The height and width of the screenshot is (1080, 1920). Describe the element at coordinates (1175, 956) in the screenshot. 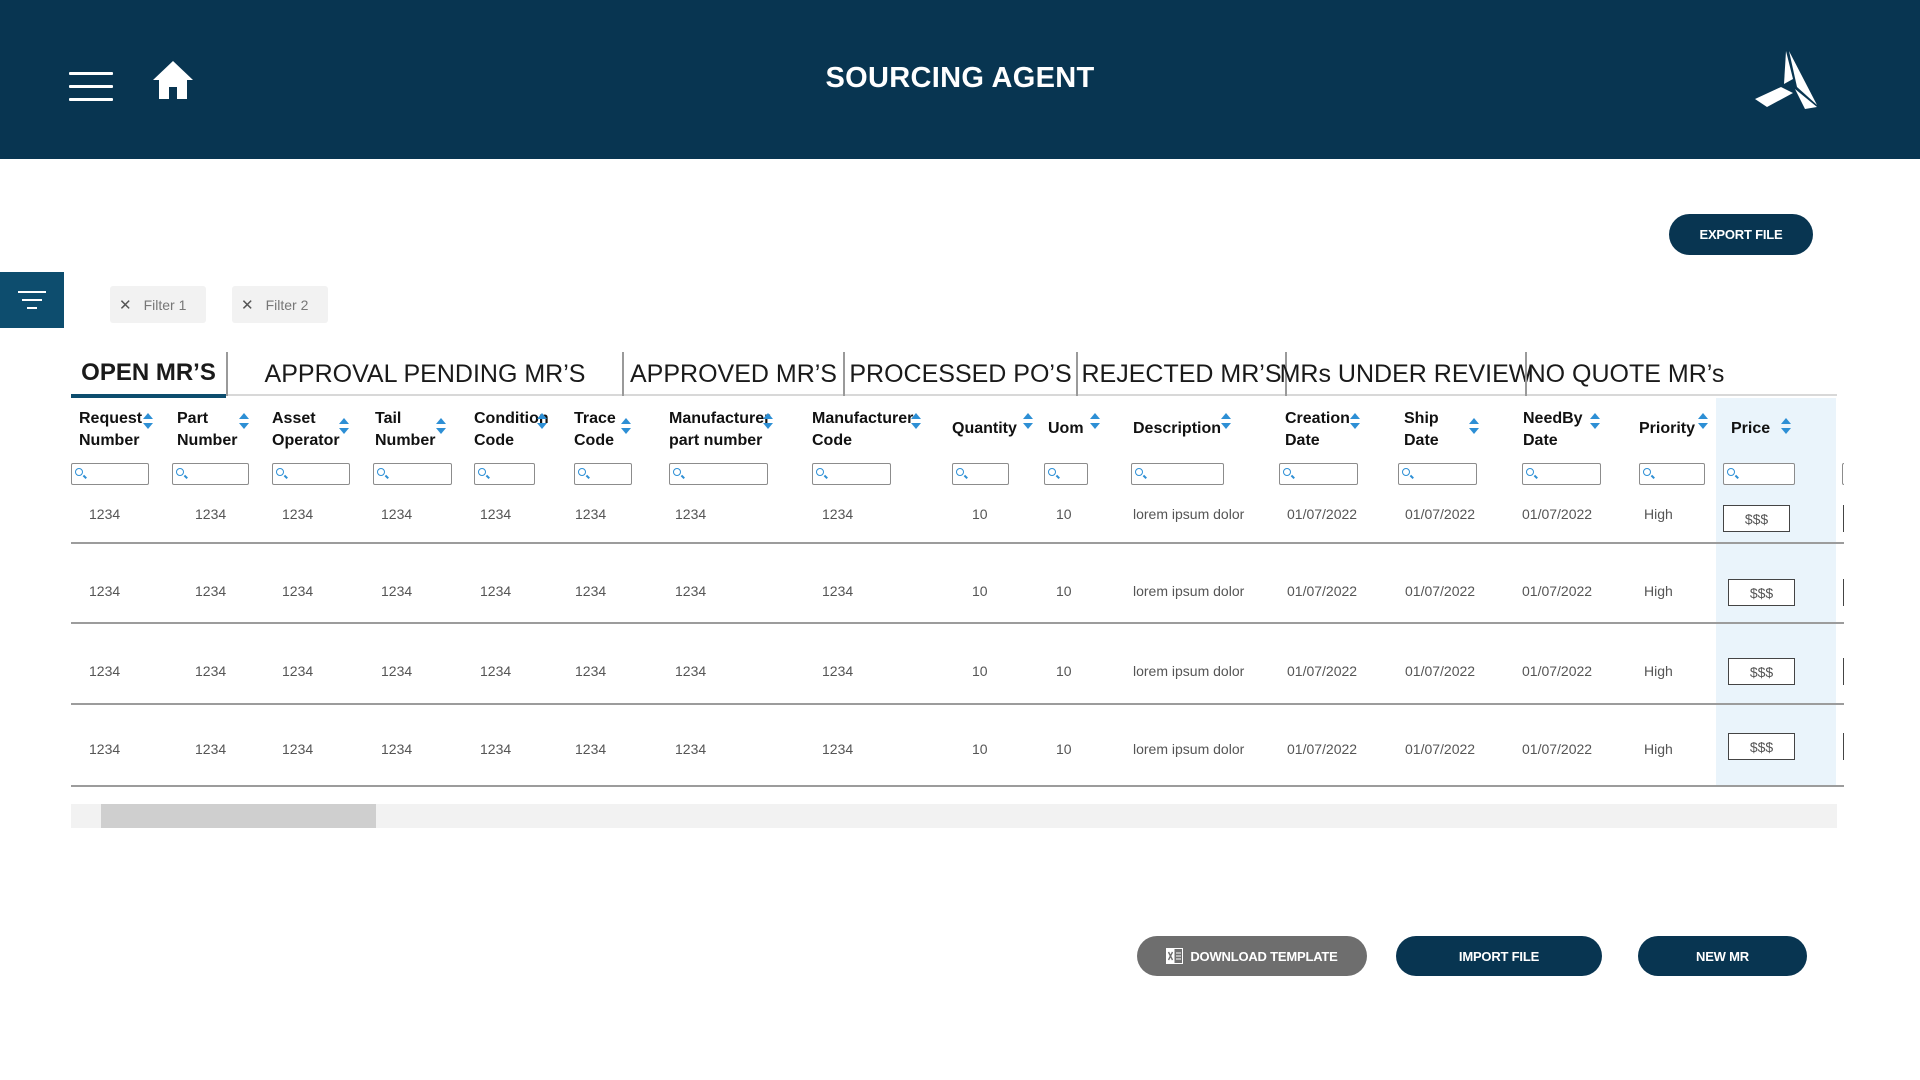

I see `excel-icon` at that location.